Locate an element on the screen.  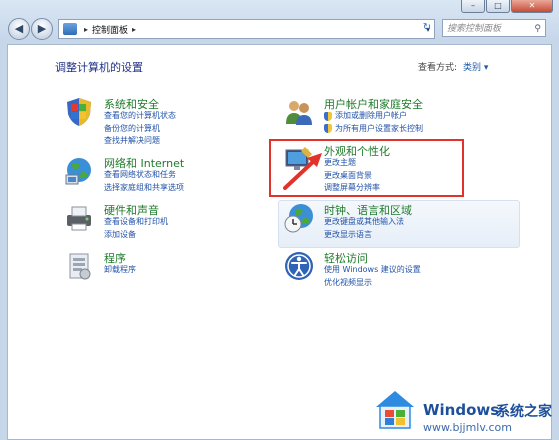
category-links: 更改键盘或其他输入法 更改显示语言 is located at coordinates (364, 228).